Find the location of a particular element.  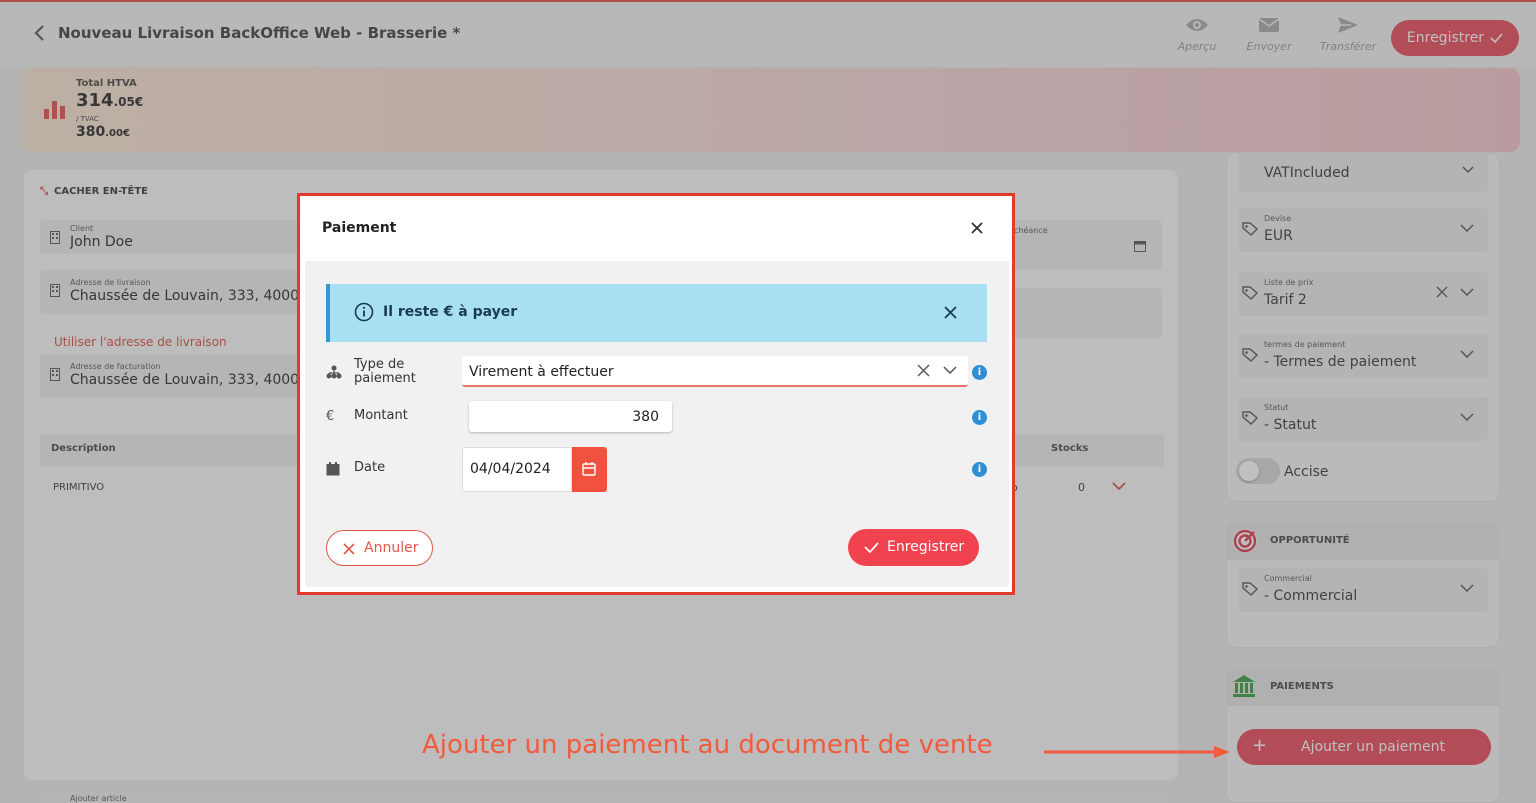

hierarchy-icon is located at coordinates (334, 372).